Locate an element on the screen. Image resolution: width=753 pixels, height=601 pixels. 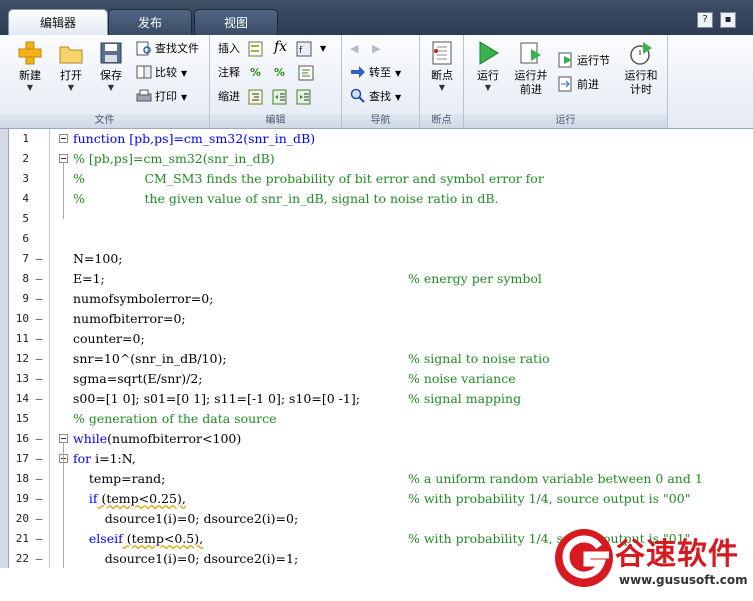
line-number: 7 is located at coordinates (19, 259).